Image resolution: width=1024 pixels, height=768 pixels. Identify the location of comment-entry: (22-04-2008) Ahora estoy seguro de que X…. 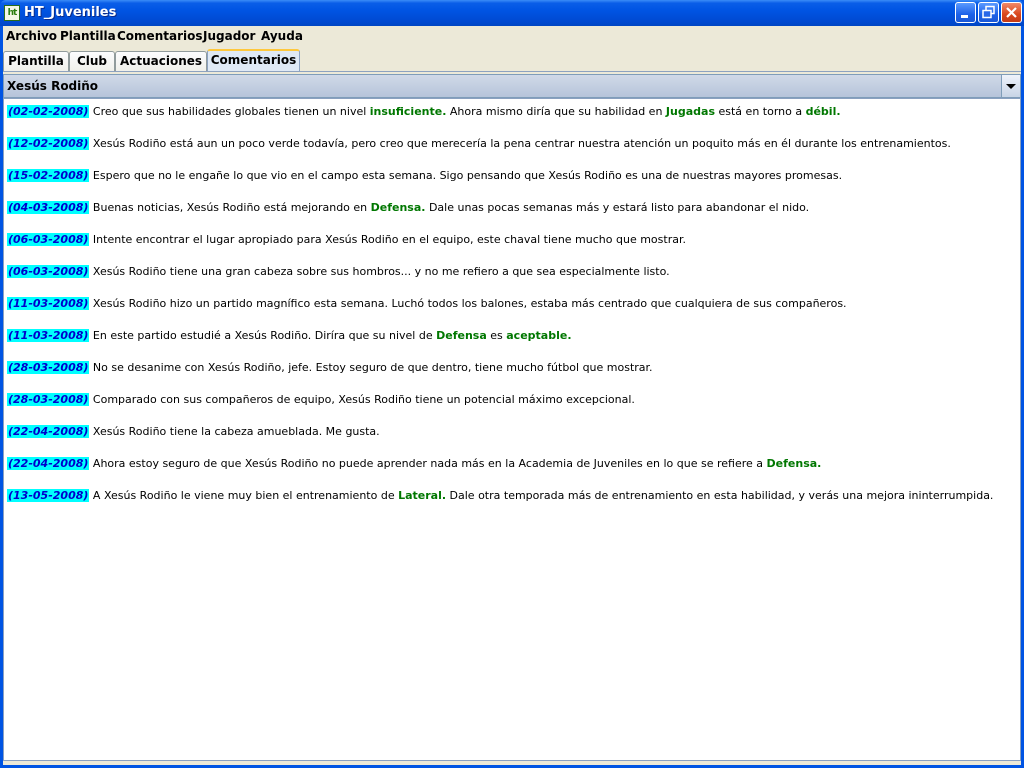
(512, 473).